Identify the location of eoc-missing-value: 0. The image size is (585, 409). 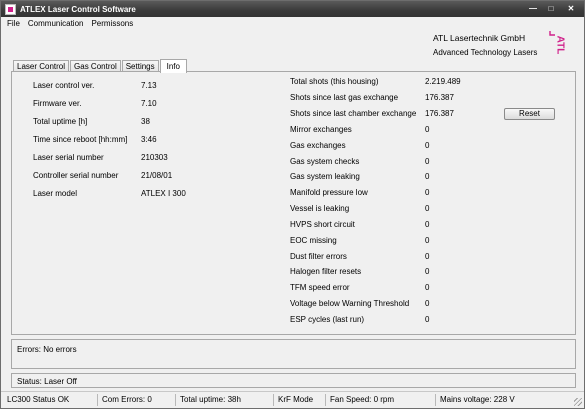
(427, 240).